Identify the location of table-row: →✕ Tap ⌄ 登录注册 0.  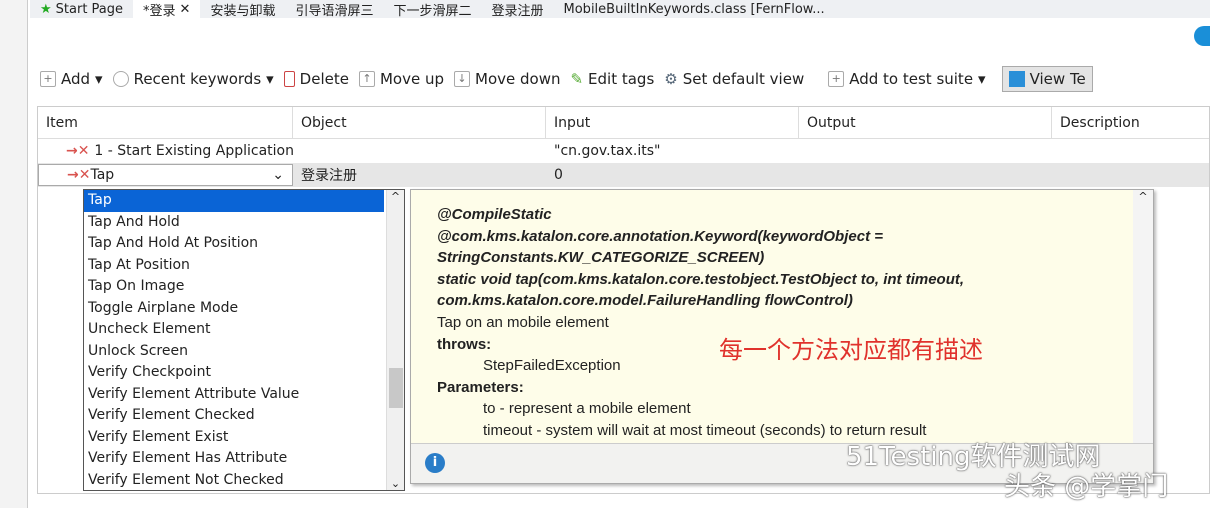
(623, 175).